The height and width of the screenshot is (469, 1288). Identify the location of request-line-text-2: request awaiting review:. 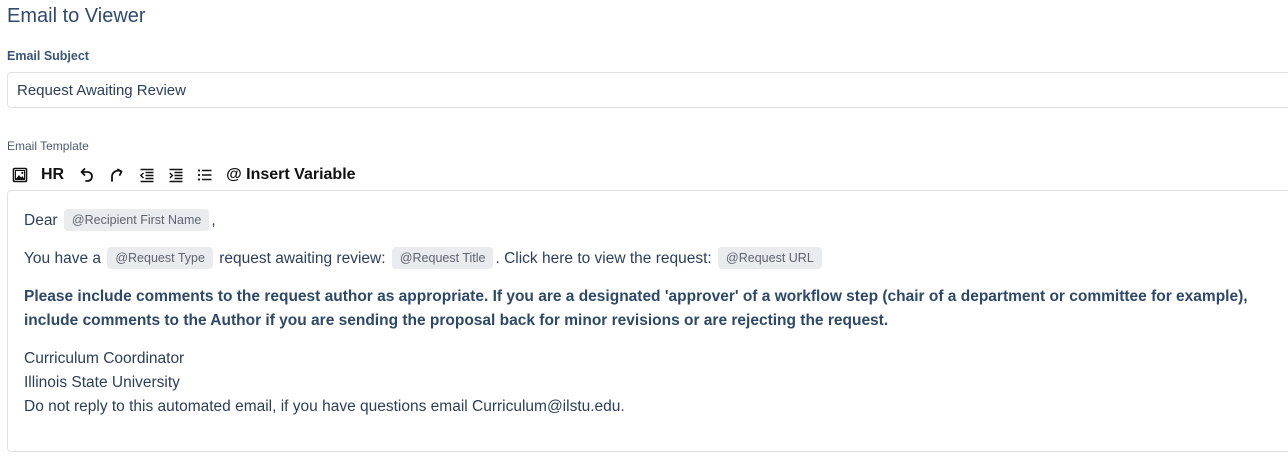
(302, 258).